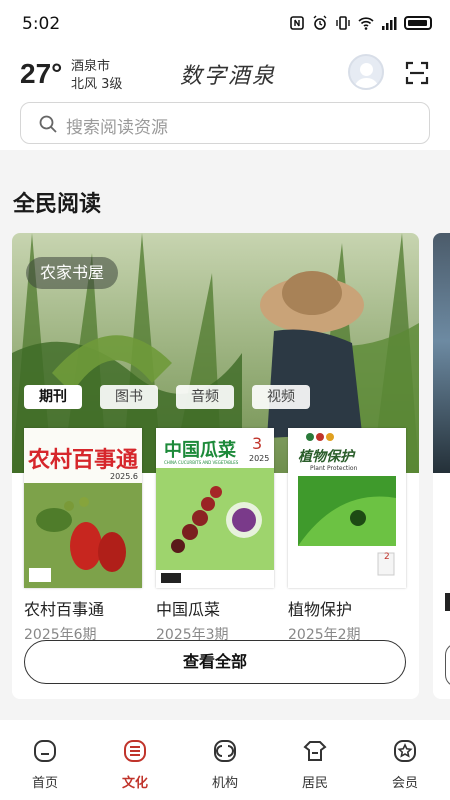  I want to click on institution-icon, so click(225, 751).